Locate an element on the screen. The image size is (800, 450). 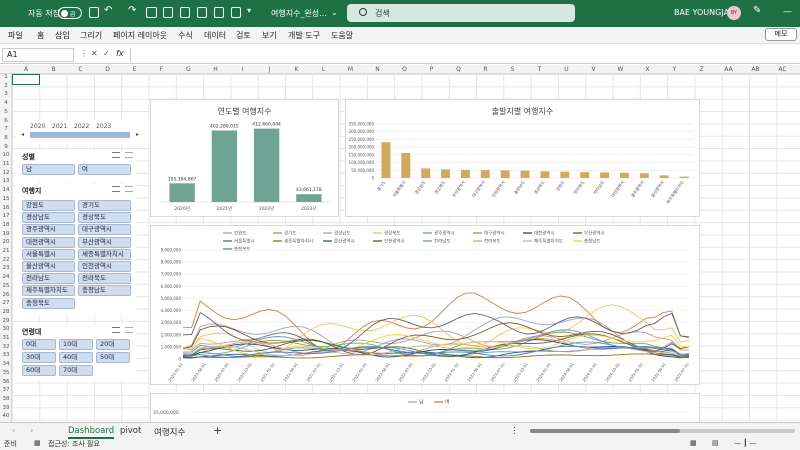
timeline-year: 2023 is located at coordinates (103, 126).